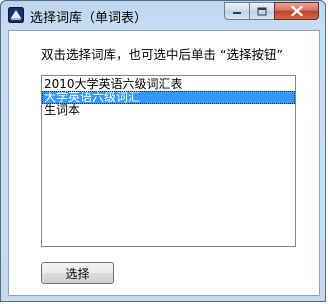 The height and width of the screenshot is (304, 328). Describe the element at coordinates (168, 110) in the screenshot. I see `list-item: 生词本` at that location.